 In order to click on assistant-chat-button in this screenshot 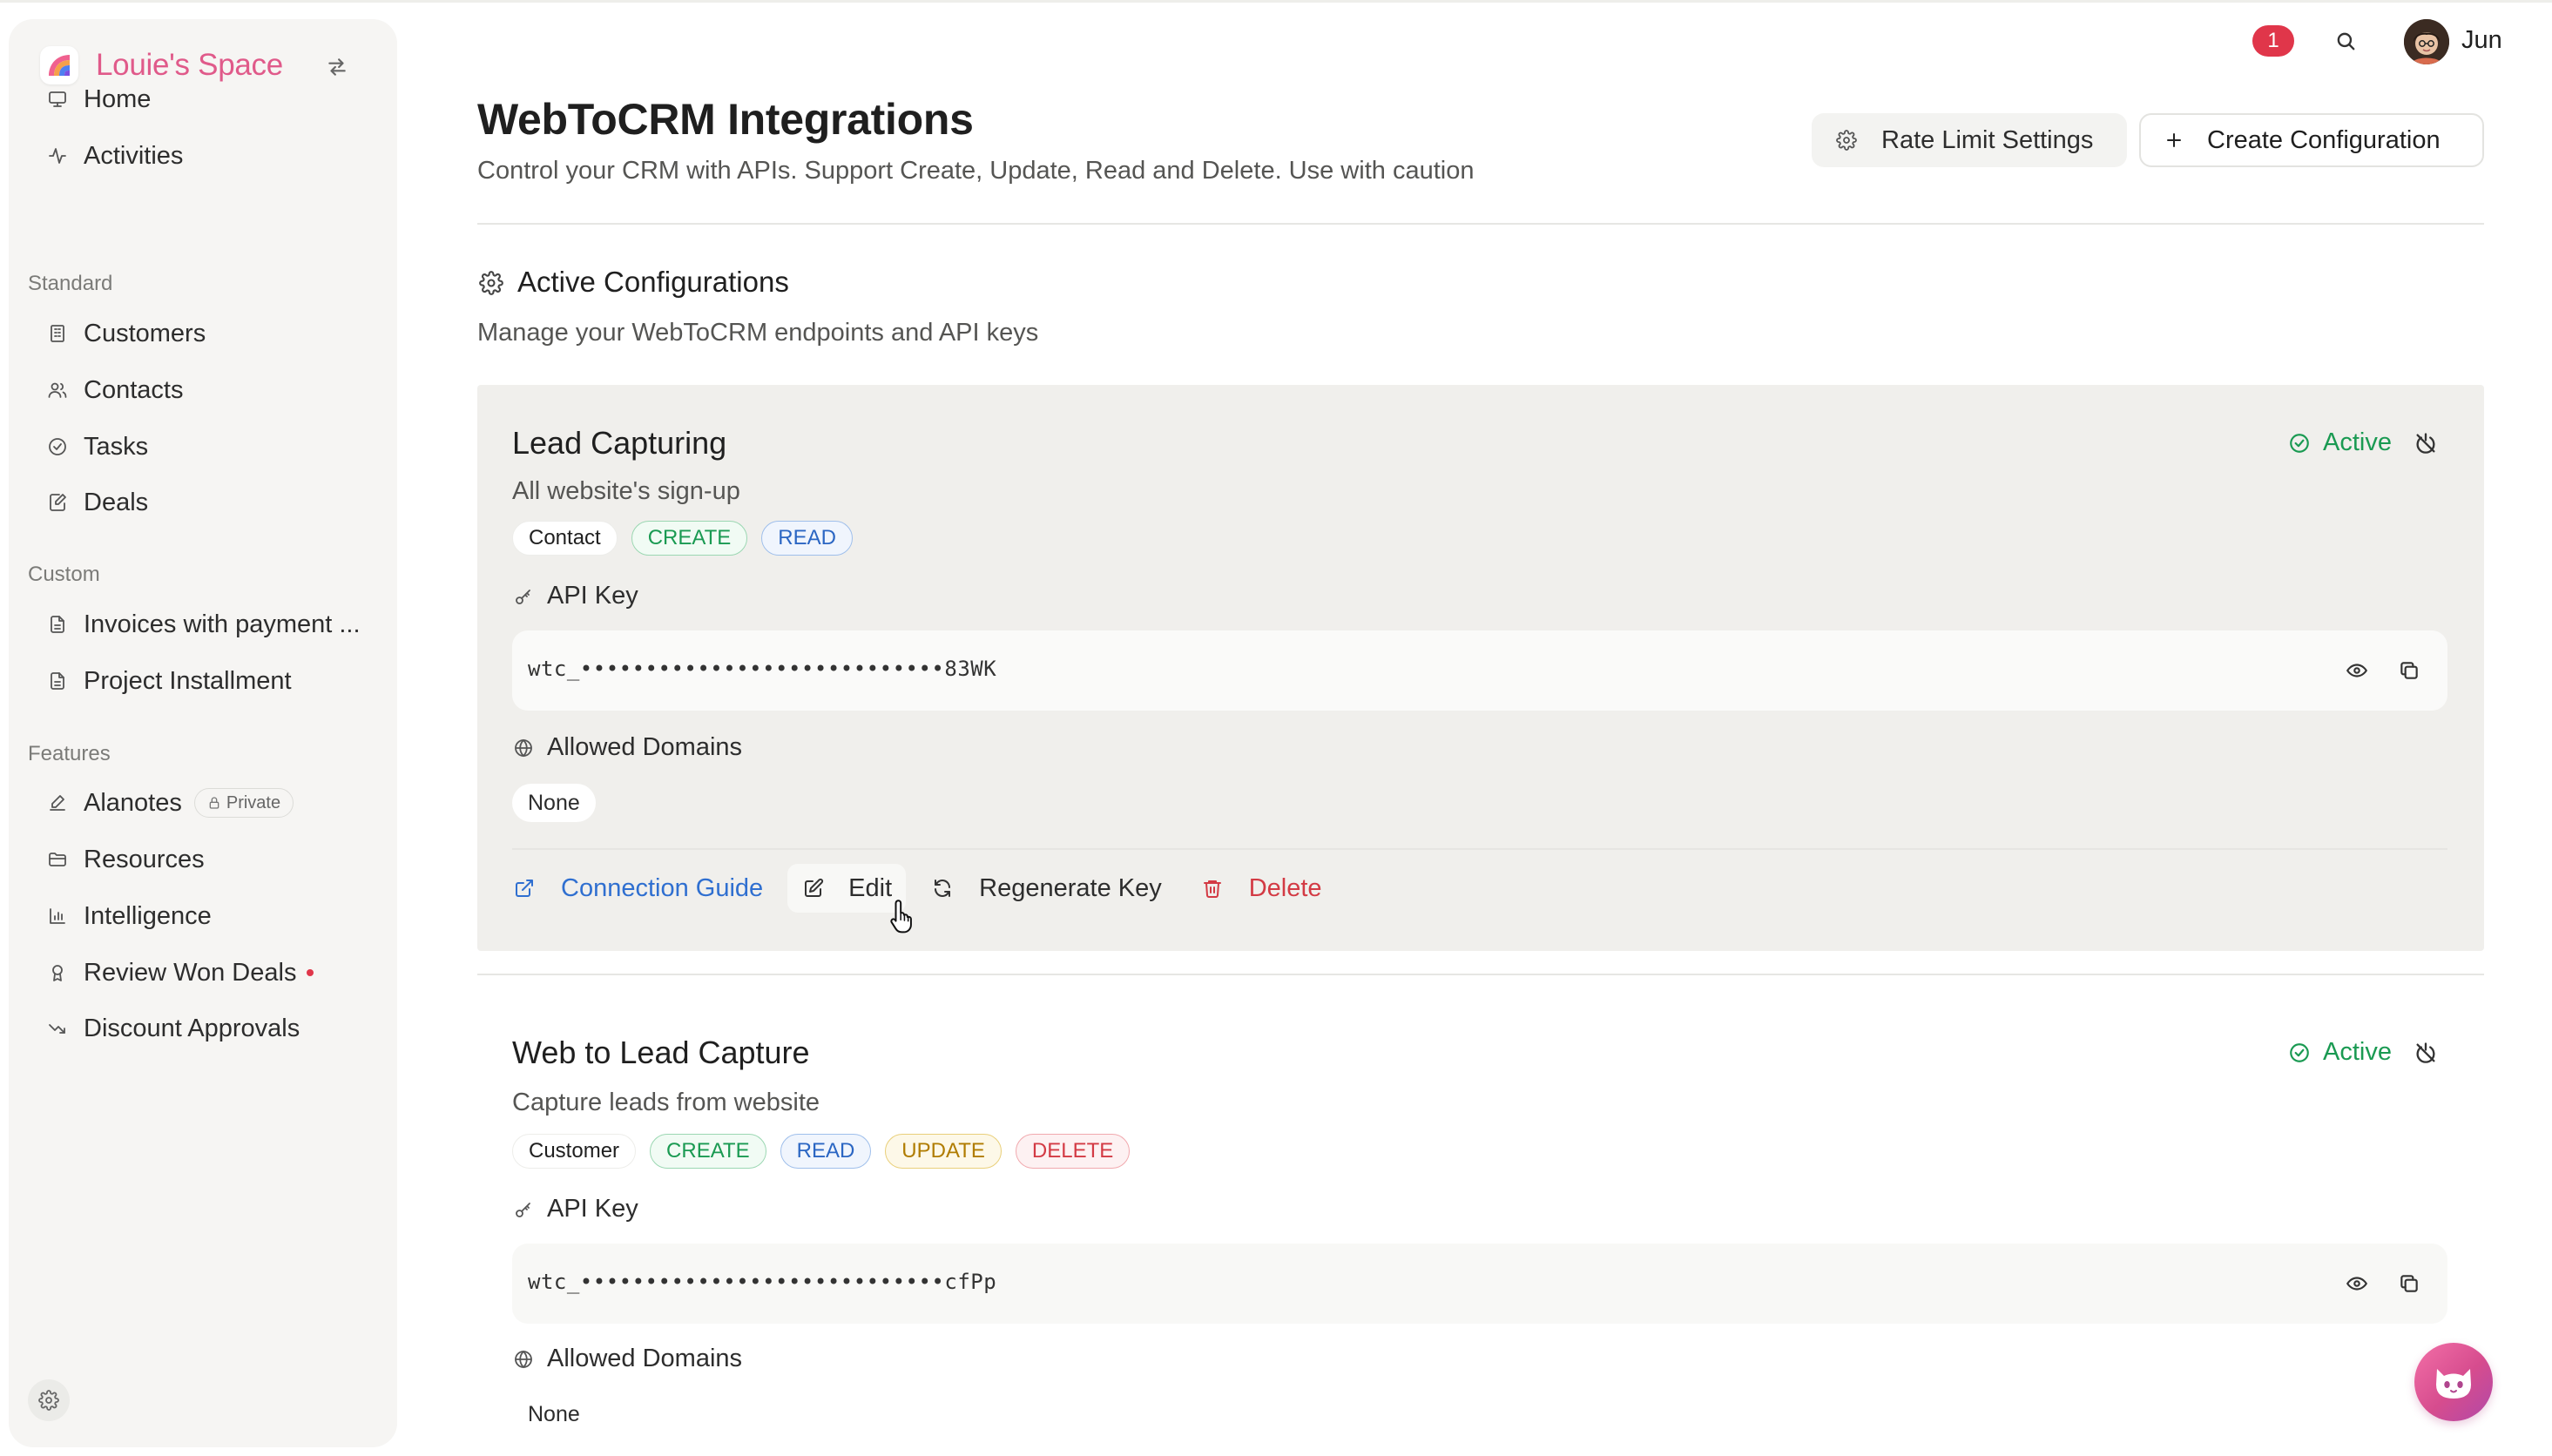, I will do `click(2453, 1382)`.